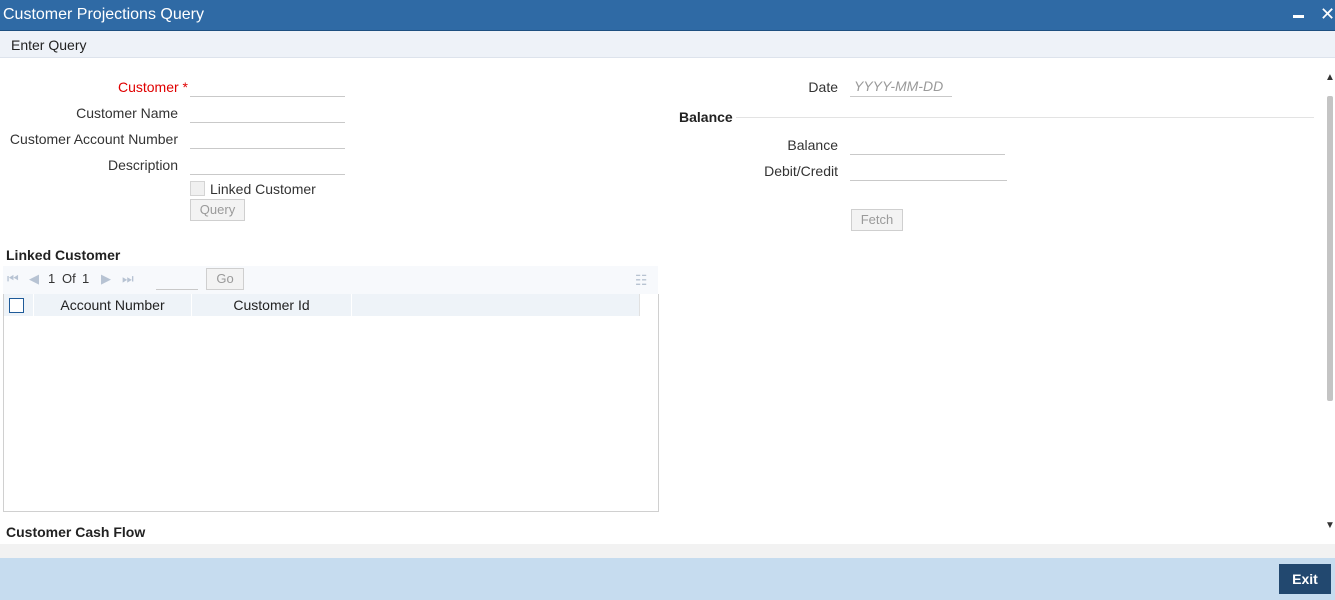 The width and height of the screenshot is (1335, 600). What do you see at coordinates (225, 279) in the screenshot?
I see `go-button: Go` at bounding box center [225, 279].